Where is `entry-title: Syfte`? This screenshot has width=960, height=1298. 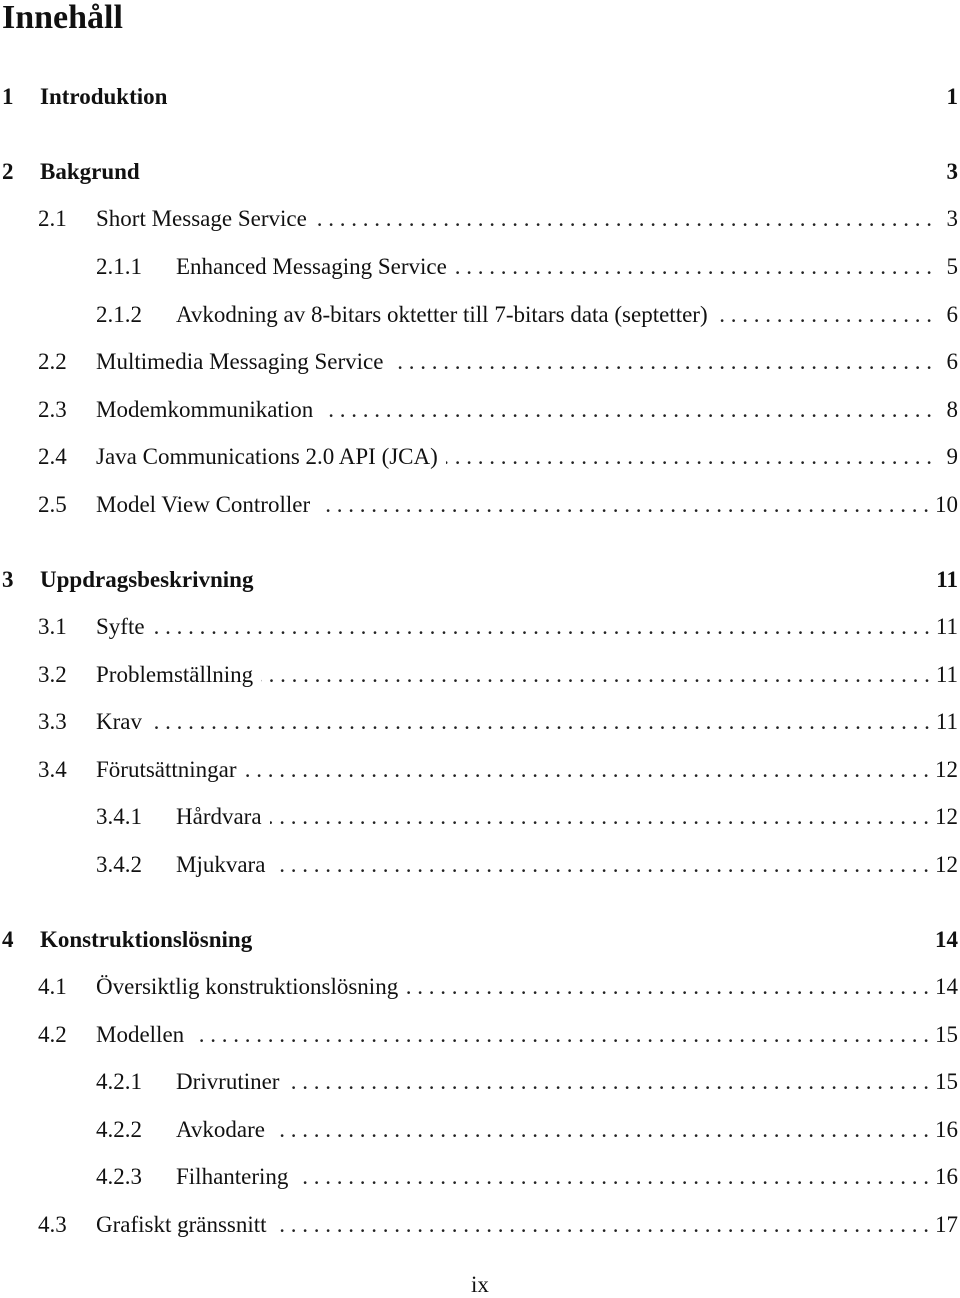 entry-title: Syfte is located at coordinates (120, 627).